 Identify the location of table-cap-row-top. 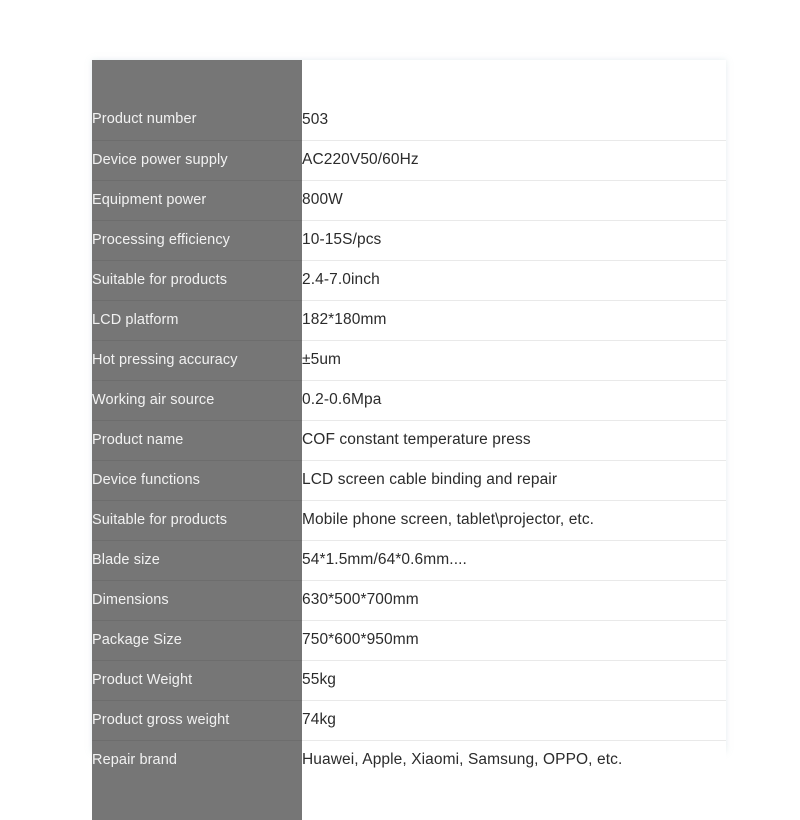
(409, 80).